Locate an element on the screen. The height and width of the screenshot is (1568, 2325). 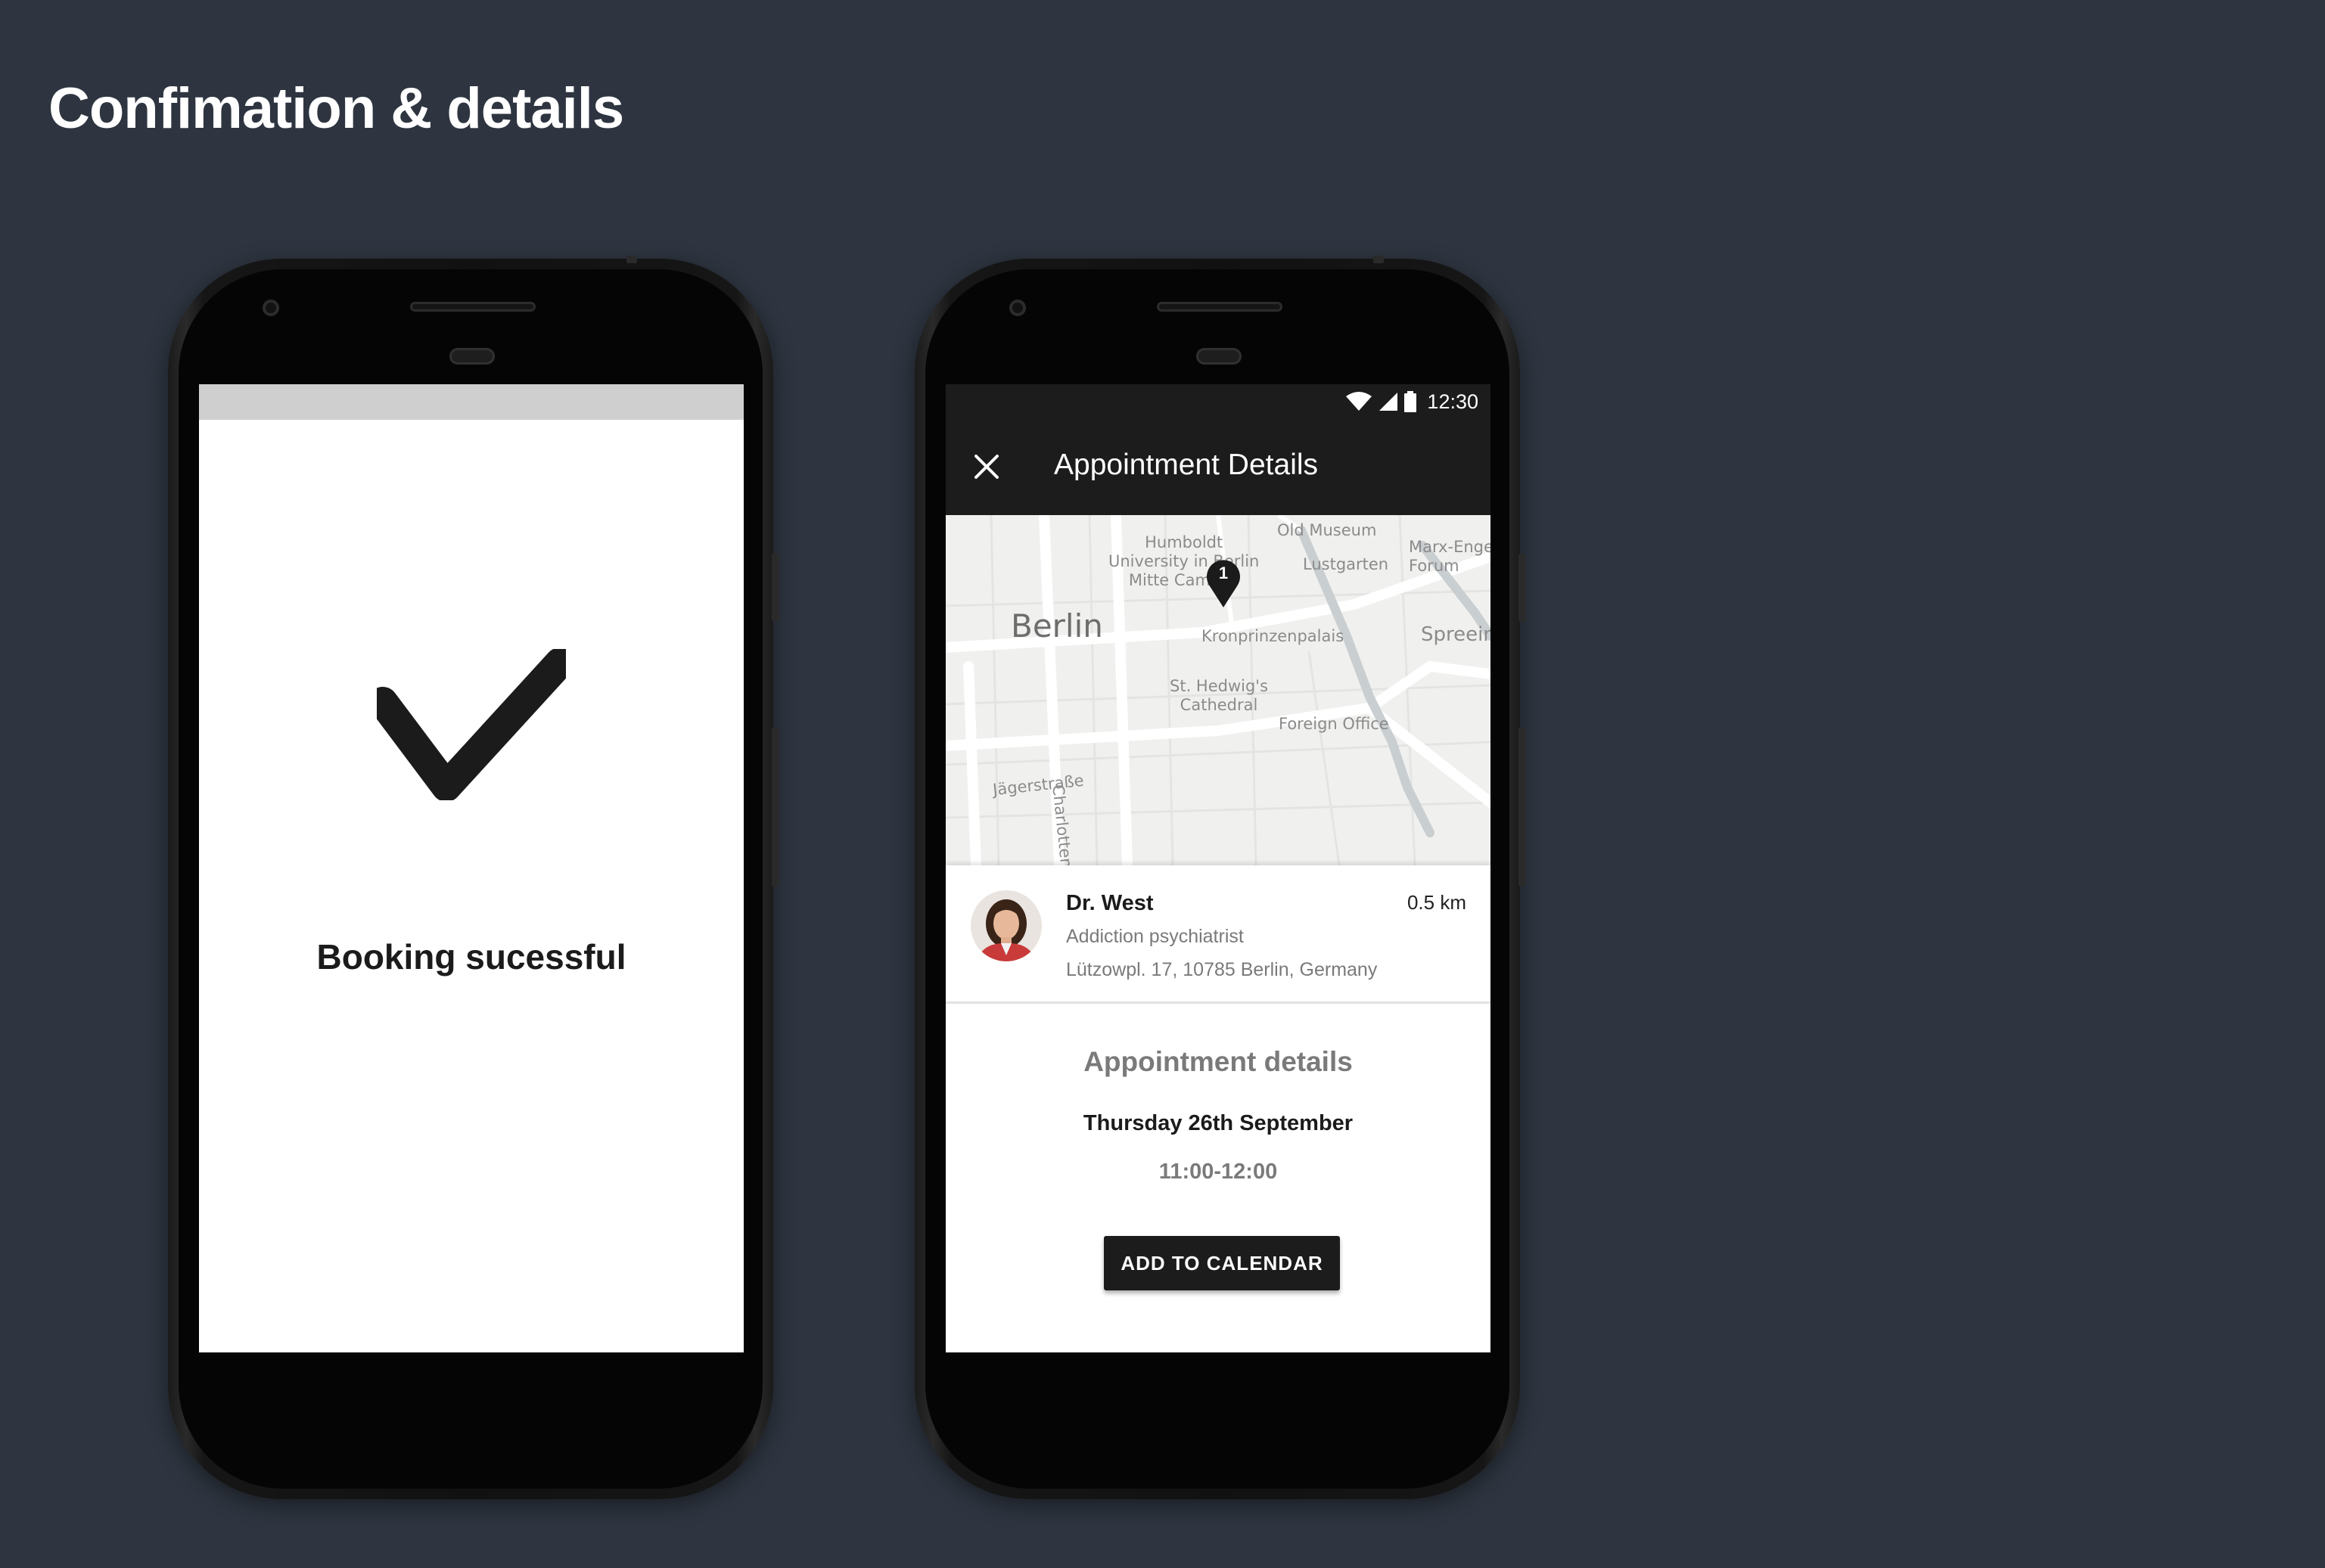
status-bar: 12:30 is located at coordinates (1218, 402).